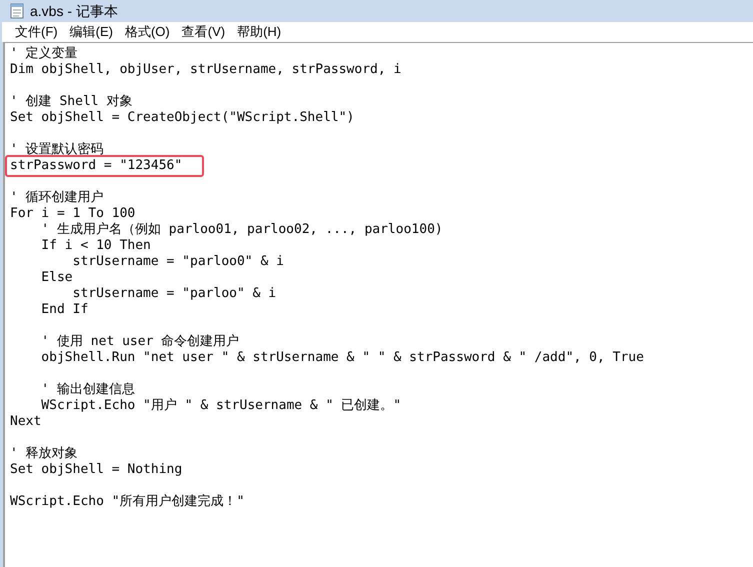  What do you see at coordinates (73, 214) in the screenshot?
I see `code-line: For i = 1 To 100` at bounding box center [73, 214].